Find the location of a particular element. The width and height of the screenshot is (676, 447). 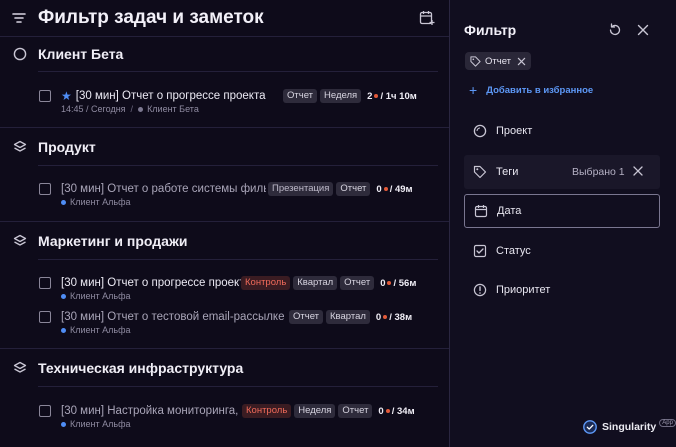

page-title: Фильтр задач и заметок is located at coordinates (151, 17).